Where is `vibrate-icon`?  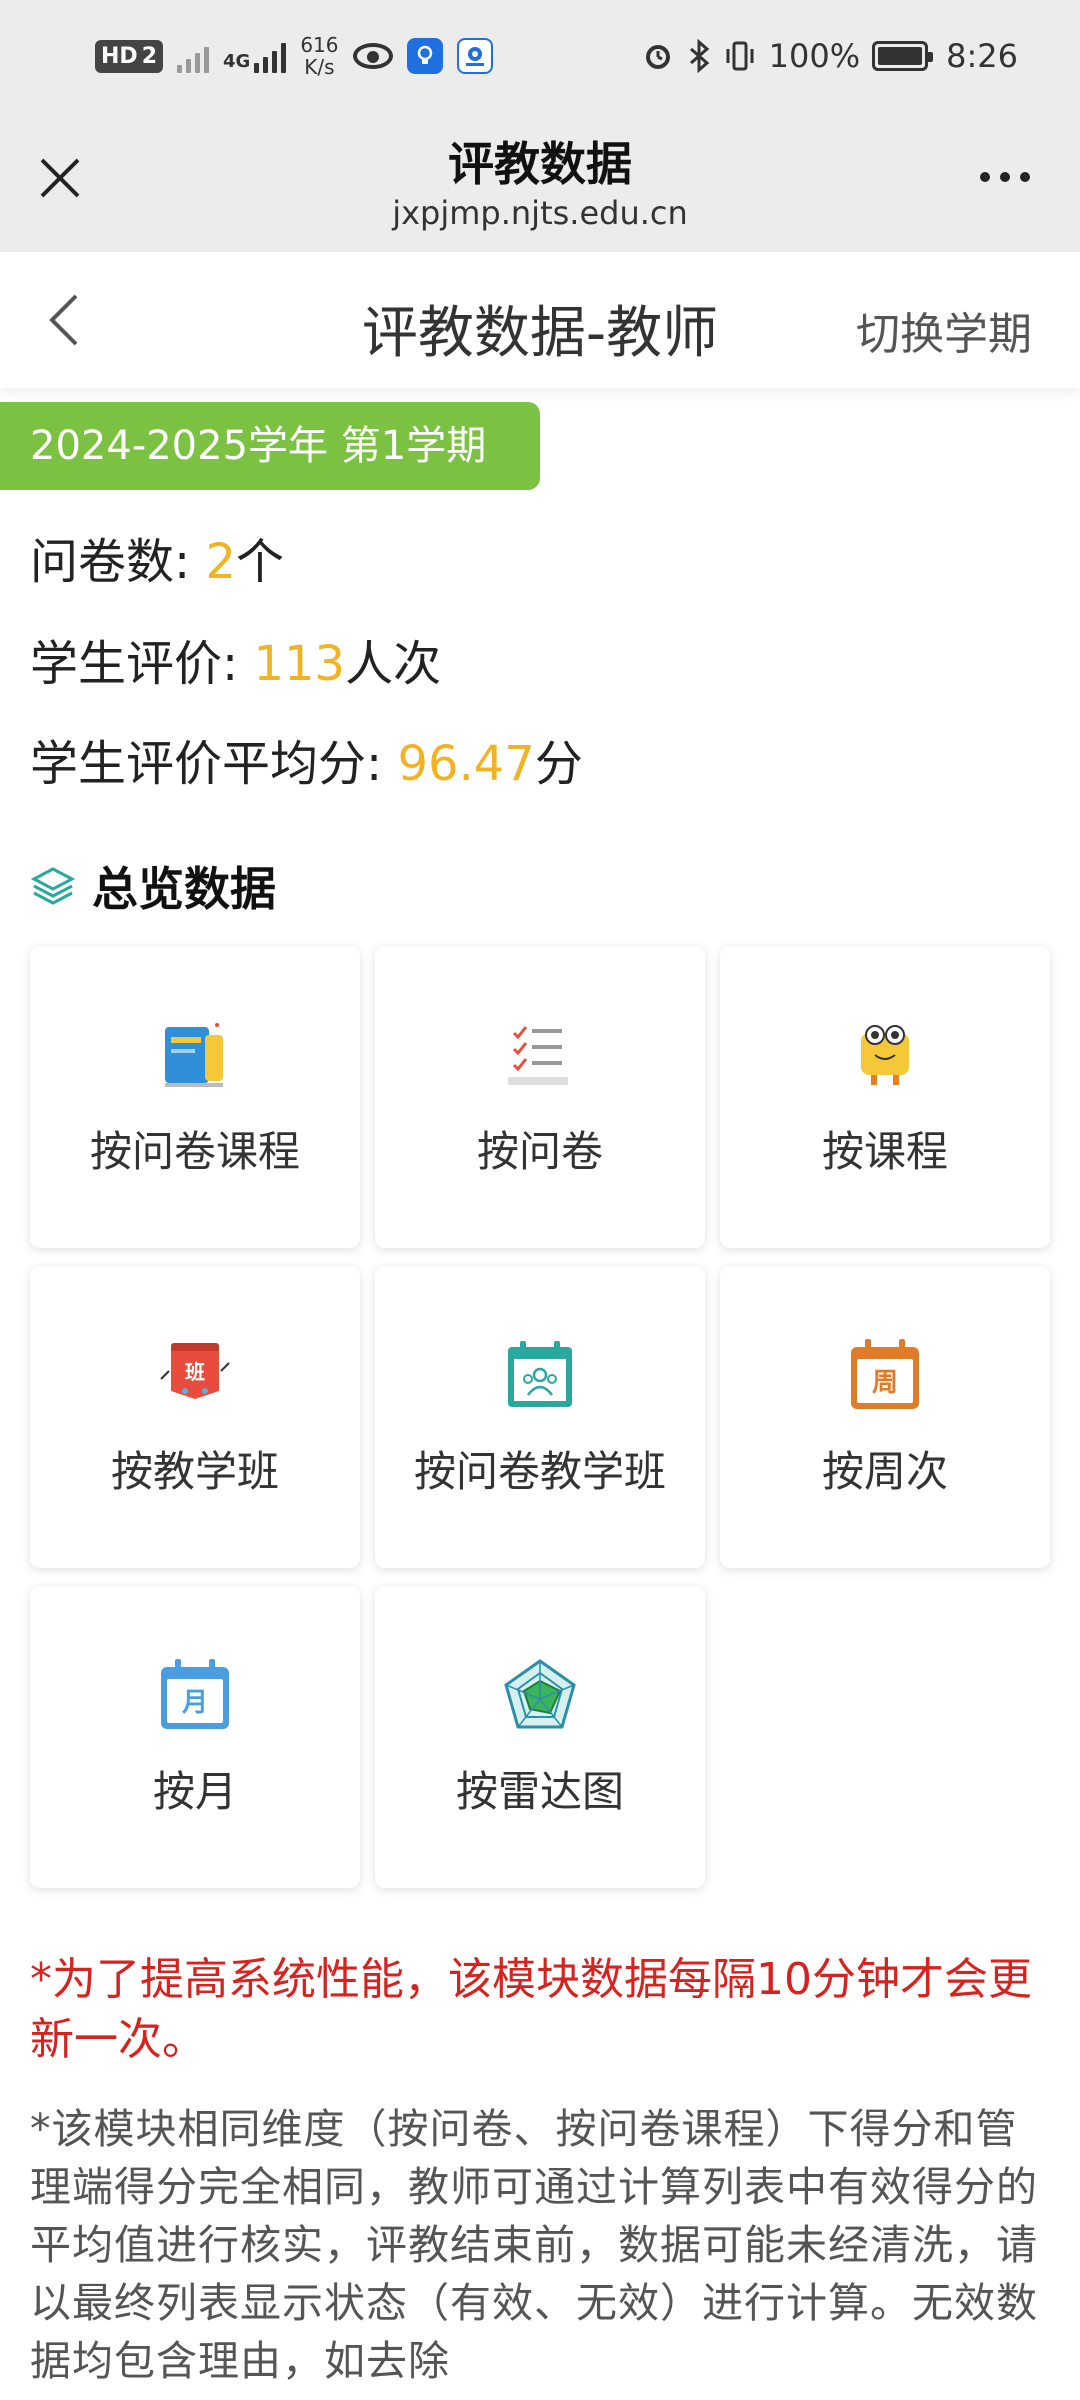 vibrate-icon is located at coordinates (740, 56).